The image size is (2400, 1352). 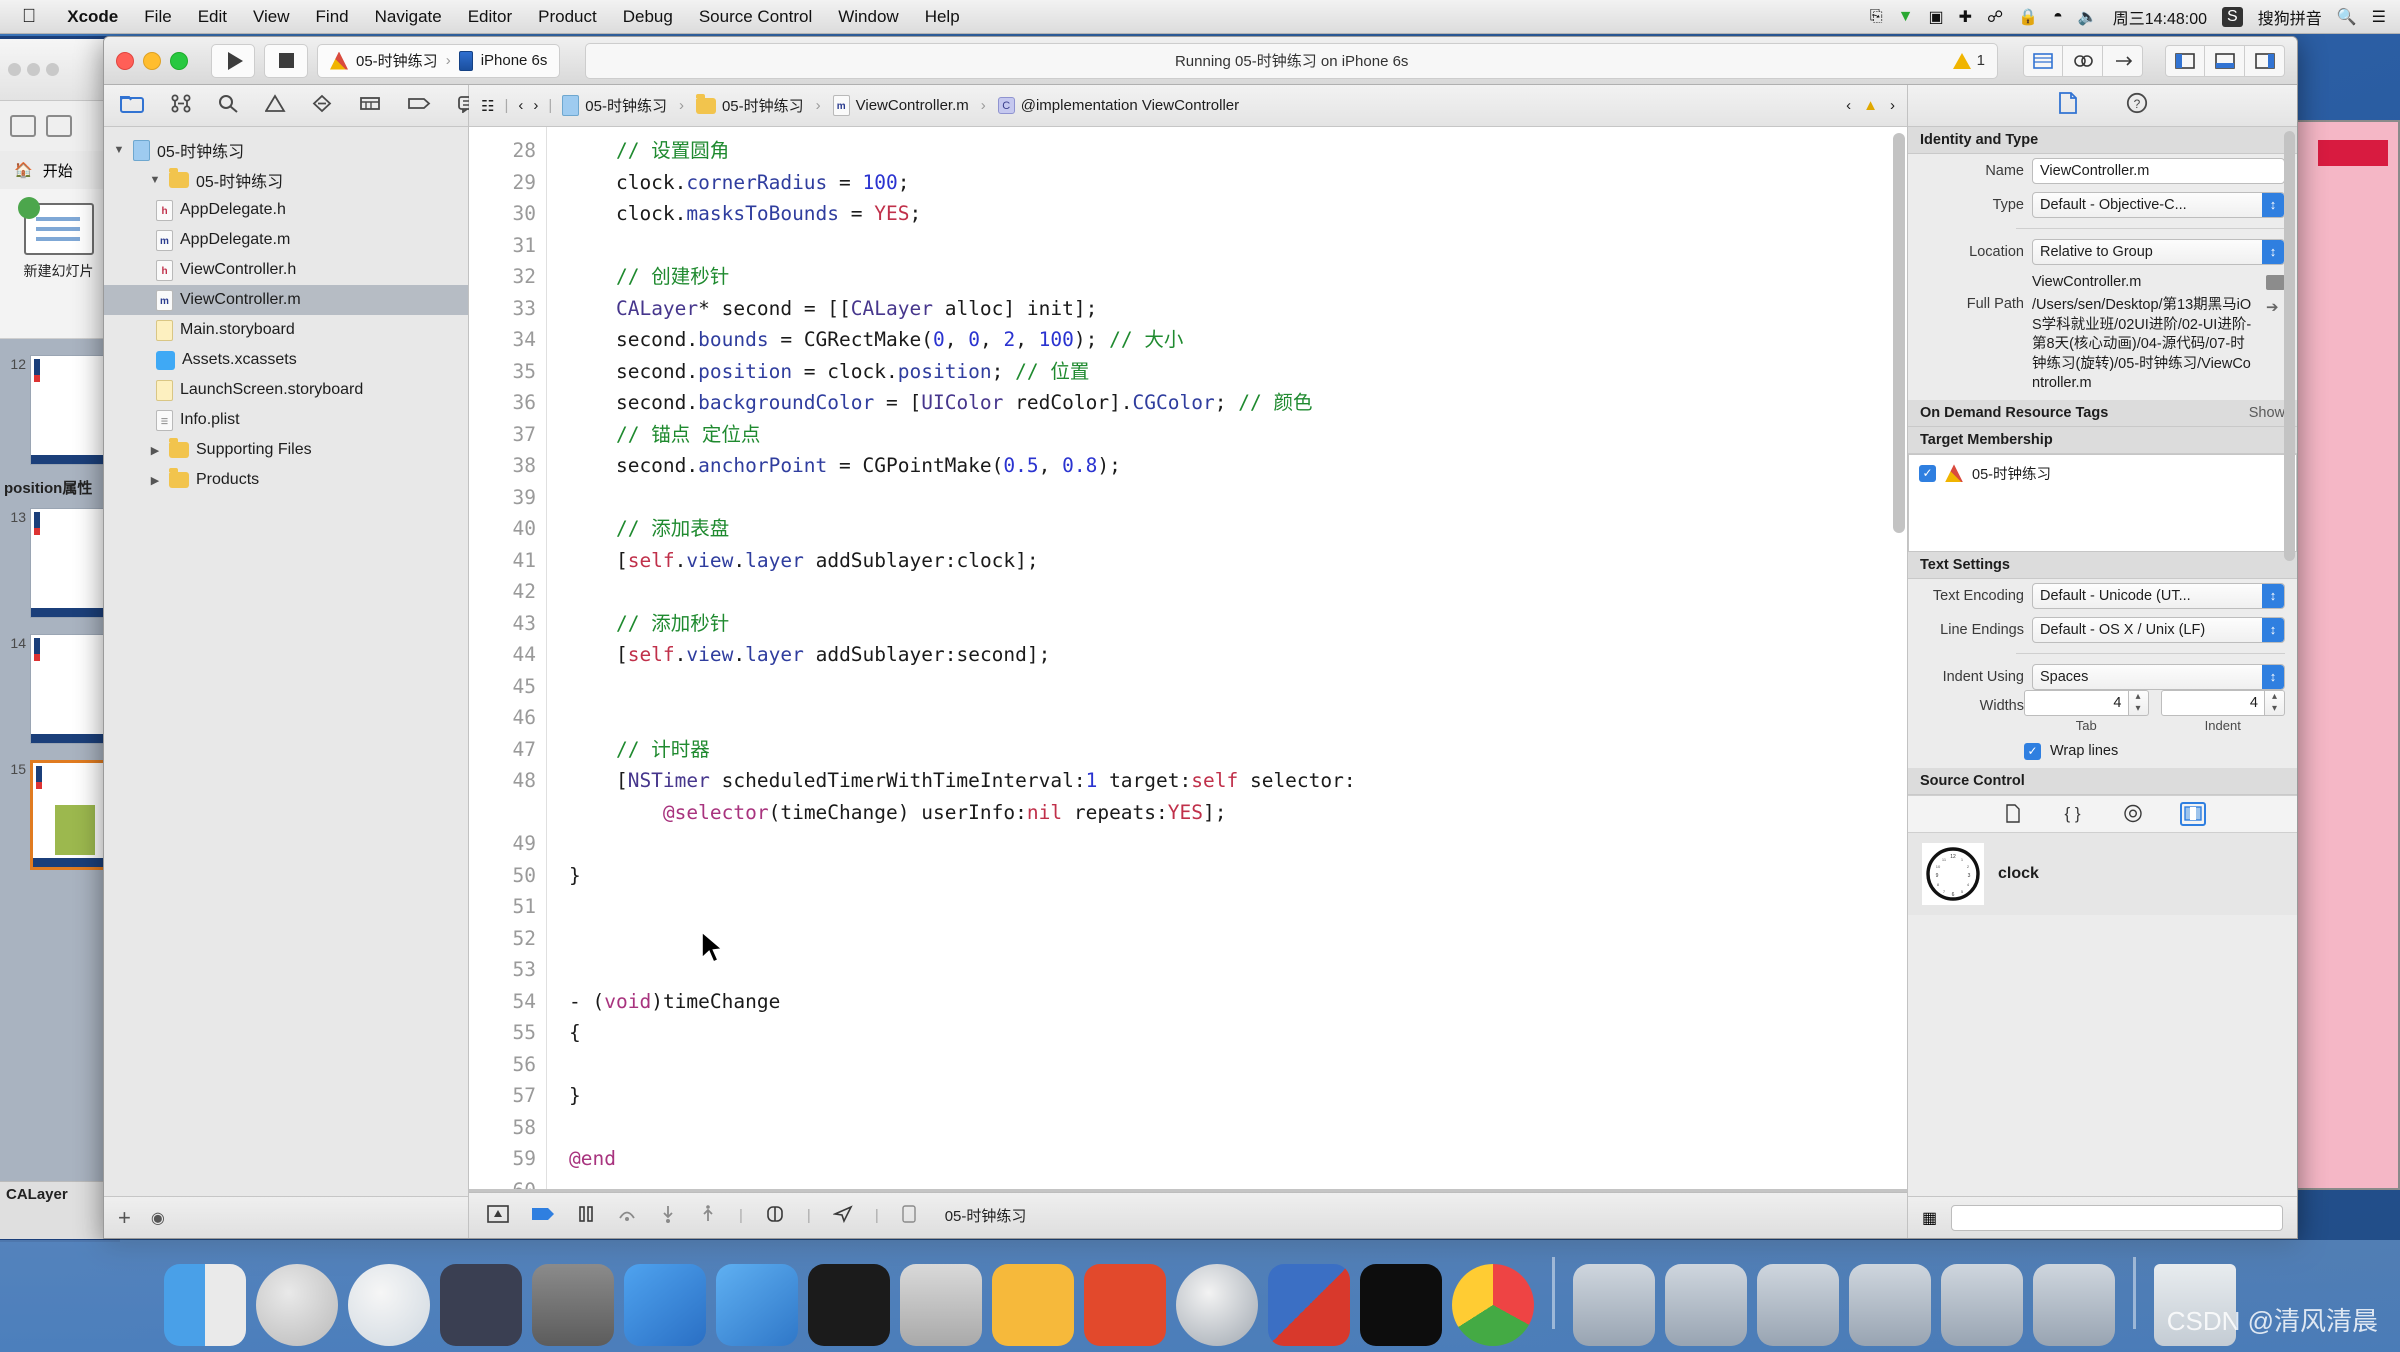 What do you see at coordinates (1899, 333) in the screenshot?
I see `editor-scrollbar` at bounding box center [1899, 333].